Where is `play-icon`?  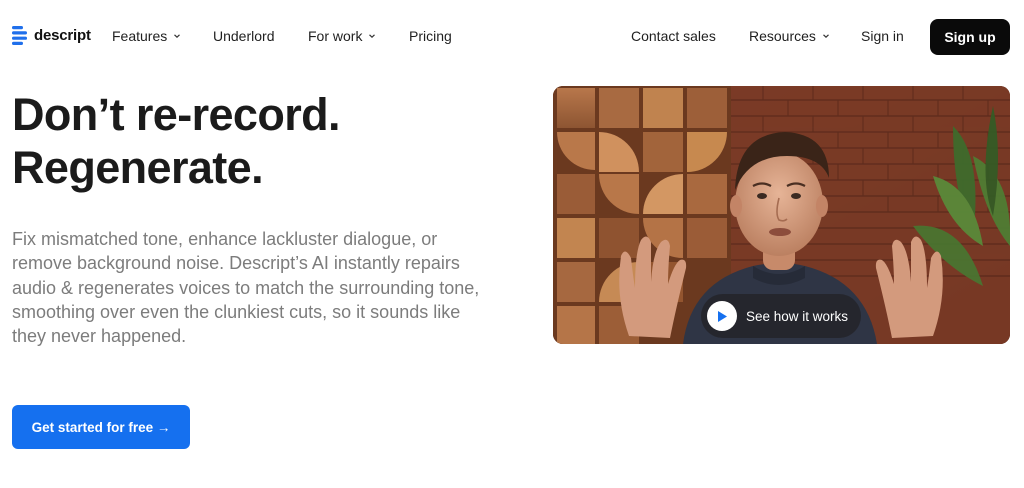 play-icon is located at coordinates (722, 316).